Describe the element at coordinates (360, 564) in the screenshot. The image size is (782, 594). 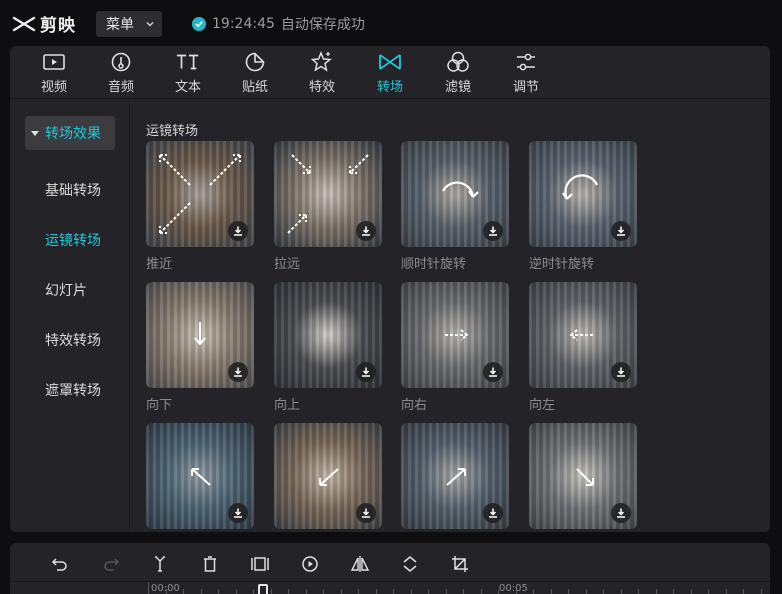
I see `mirror-icon` at that location.